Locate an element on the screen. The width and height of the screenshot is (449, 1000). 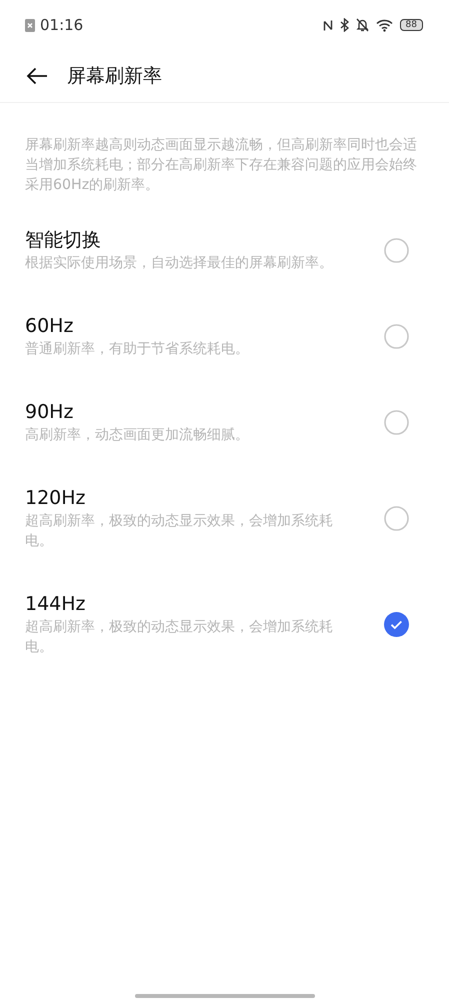
status-time: 01:16 is located at coordinates (62, 25).